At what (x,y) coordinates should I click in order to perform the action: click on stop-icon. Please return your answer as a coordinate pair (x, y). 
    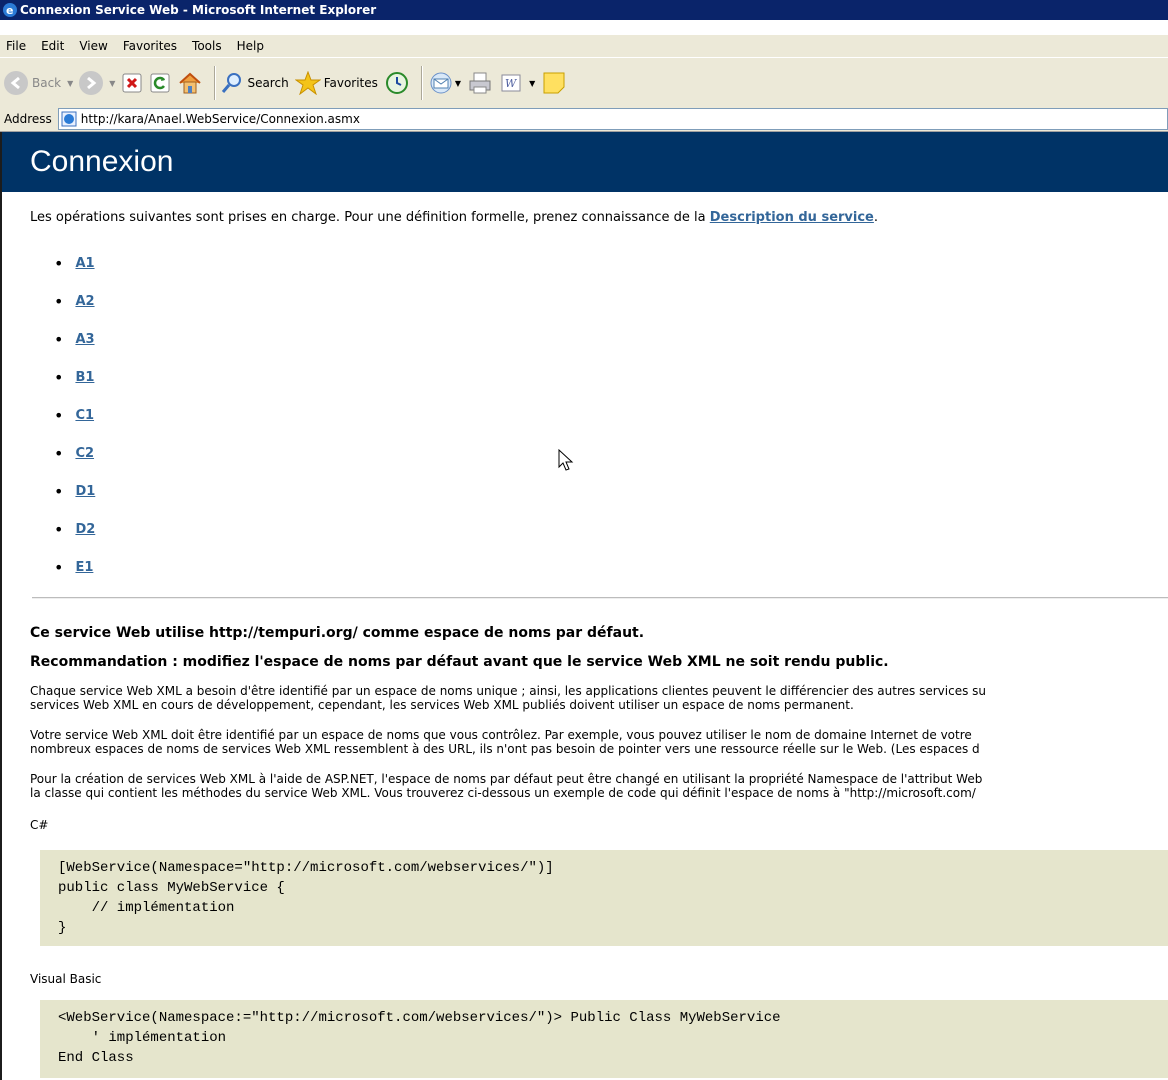
    Looking at the image, I should click on (132, 83).